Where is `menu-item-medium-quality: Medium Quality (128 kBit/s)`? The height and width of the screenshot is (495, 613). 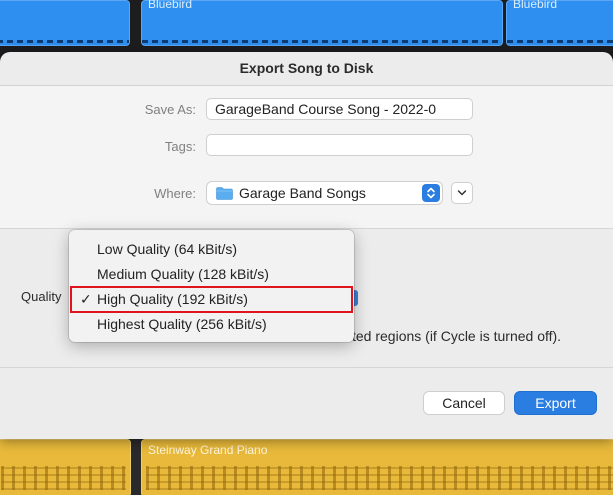 menu-item-medium-quality: Medium Quality (128 kBit/s) is located at coordinates (211, 274).